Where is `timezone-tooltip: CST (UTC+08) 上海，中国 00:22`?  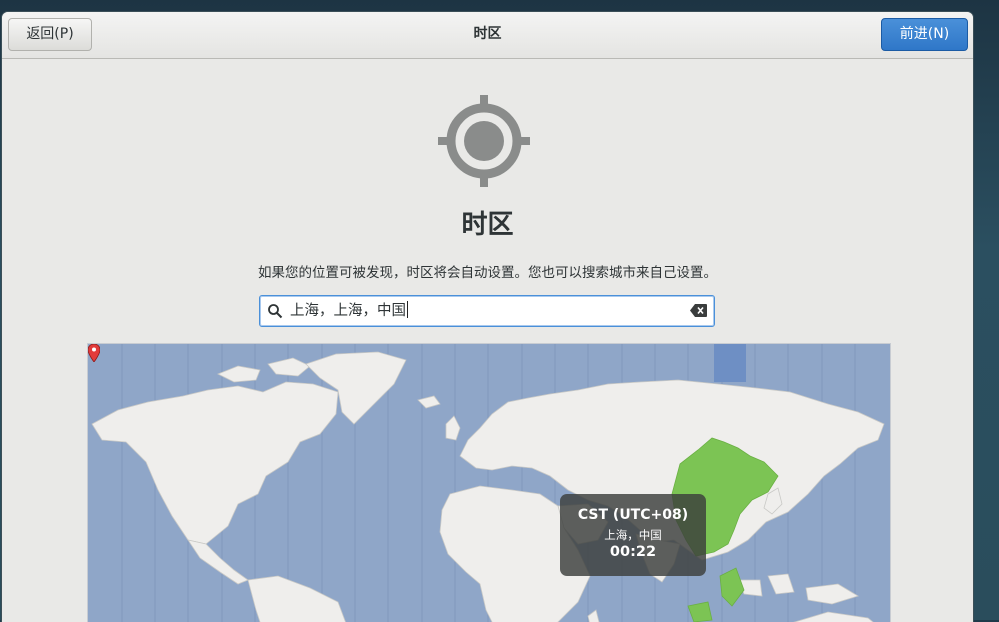
timezone-tooltip: CST (UTC+08) 上海，中国 00:22 is located at coordinates (633, 535).